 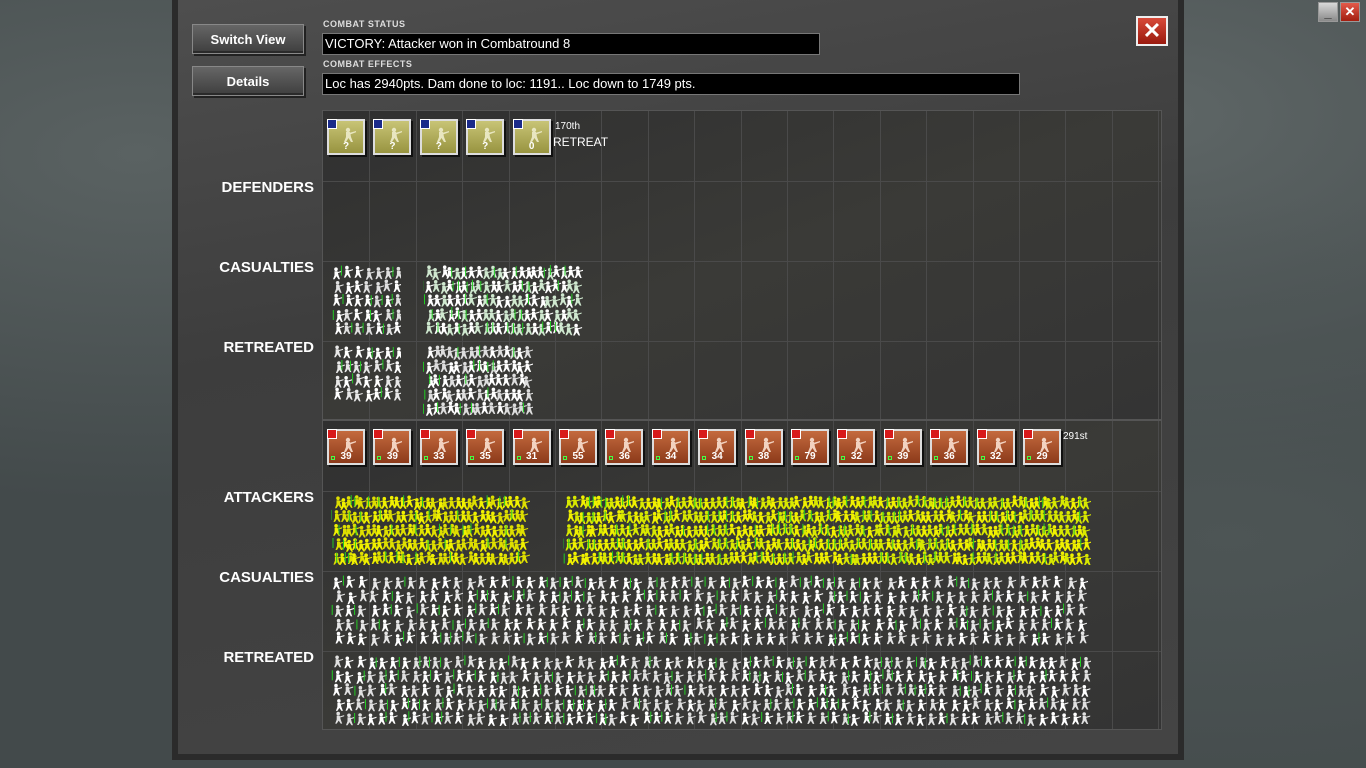 I want to click on attacker-unit-counter: 55, so click(x=578, y=447).